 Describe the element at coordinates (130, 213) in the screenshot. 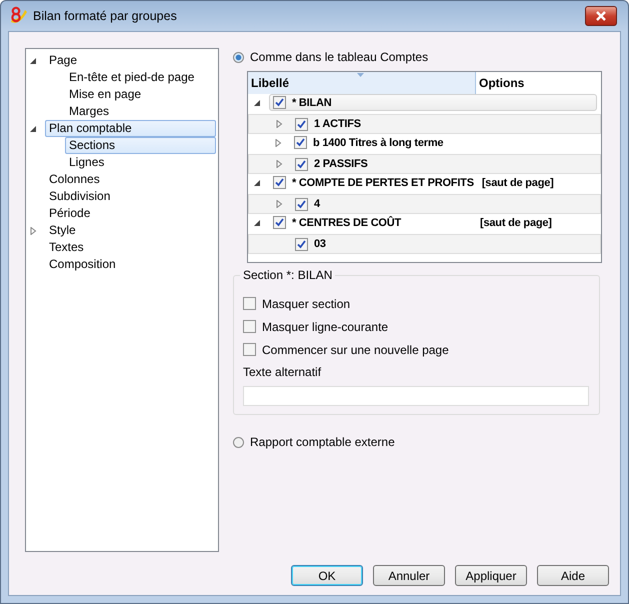

I see `tree-item: Période` at that location.